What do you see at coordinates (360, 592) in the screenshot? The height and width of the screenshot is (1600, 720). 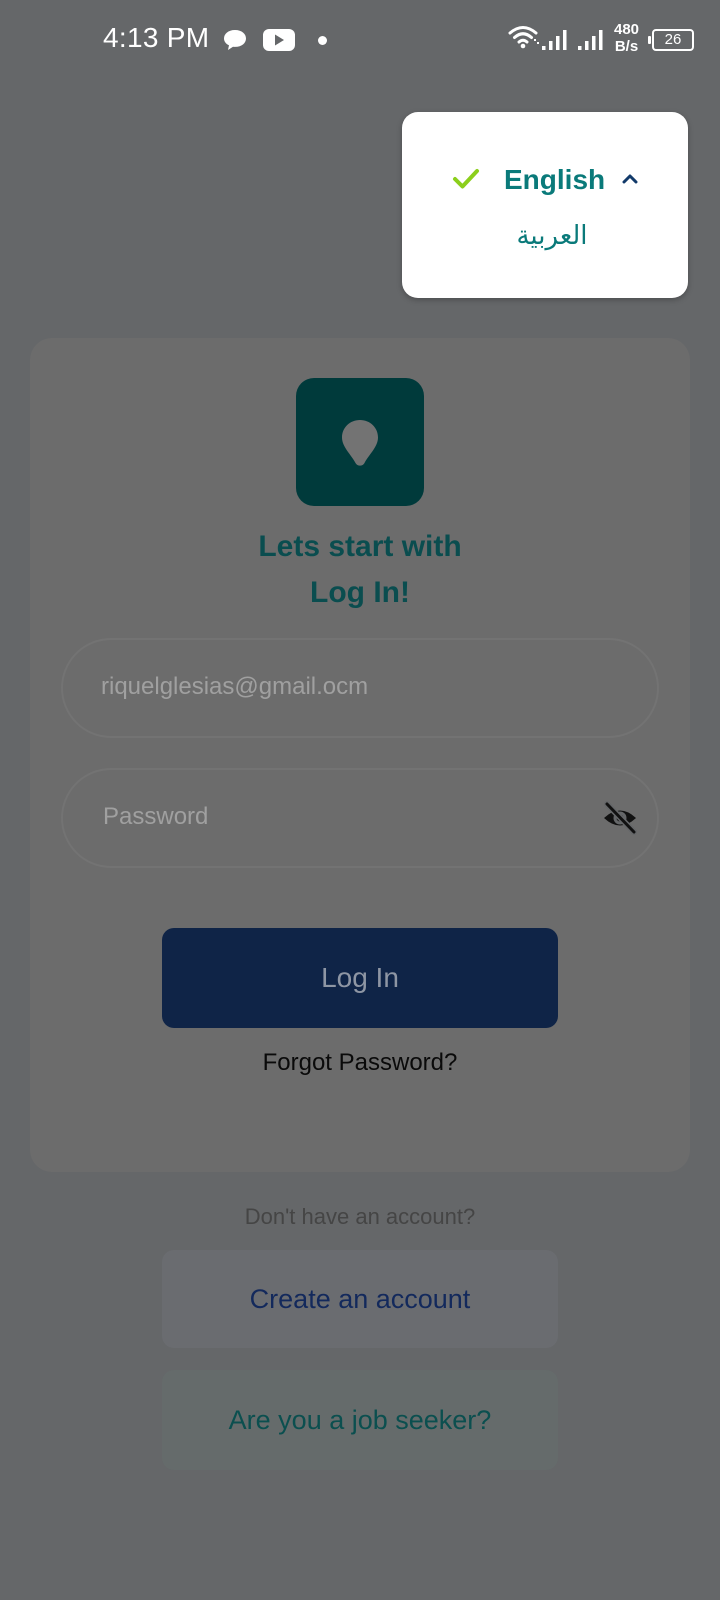 I see `heading-line-2: Log In!` at bounding box center [360, 592].